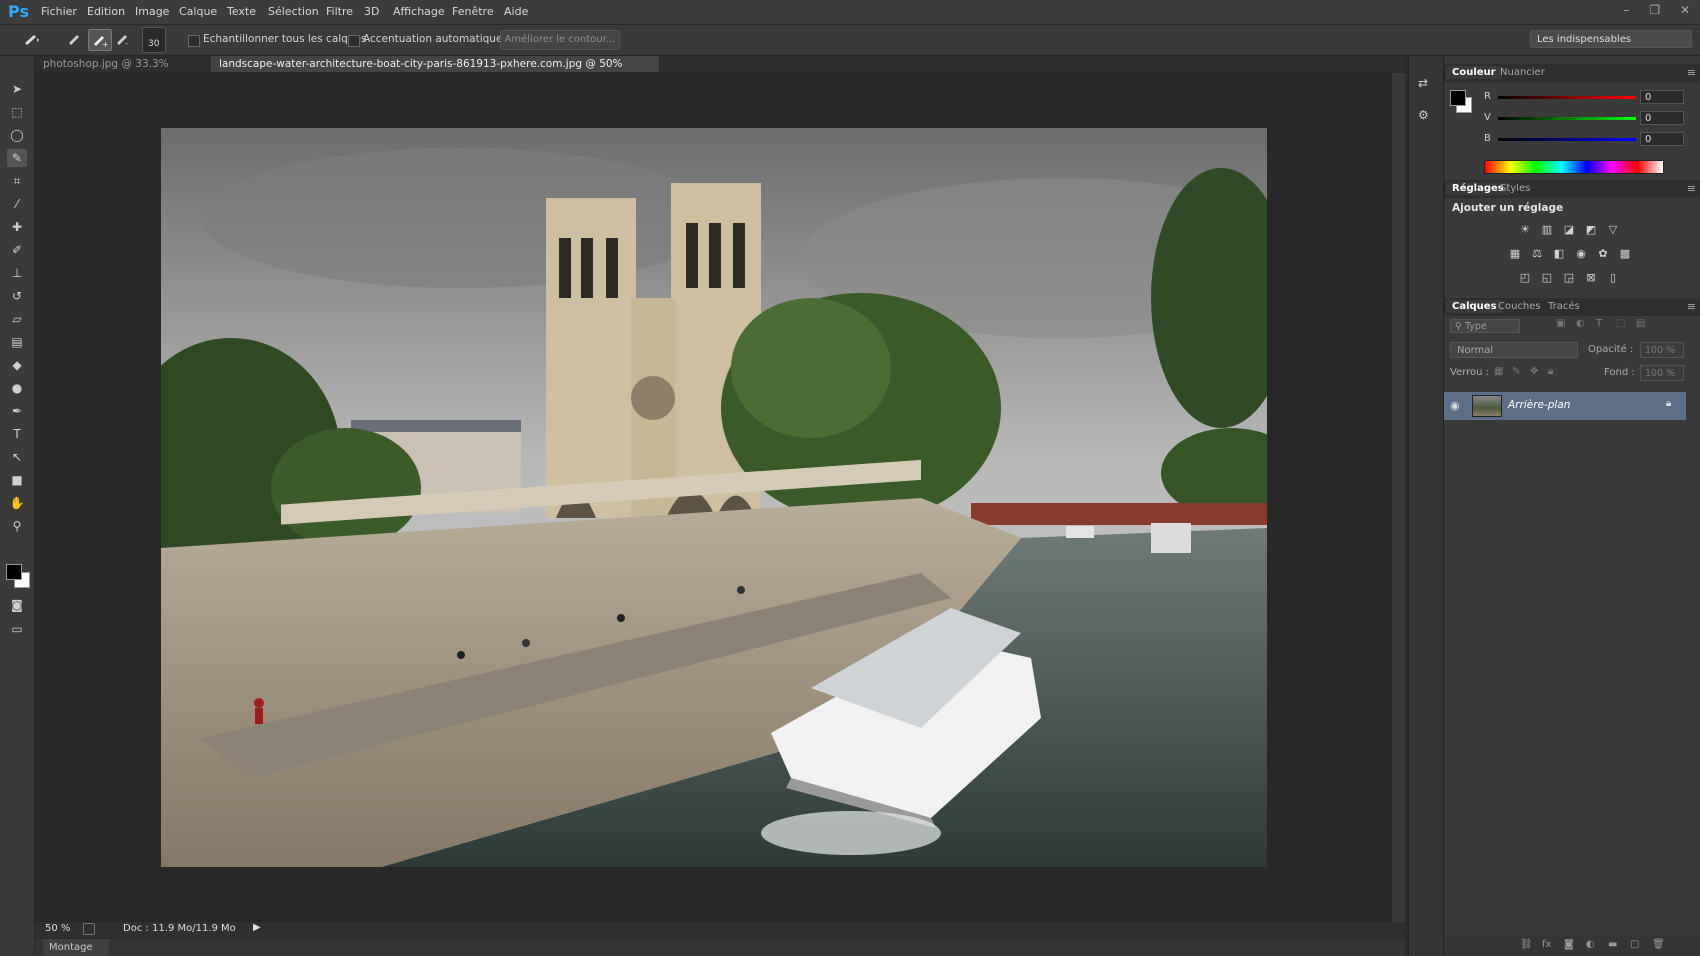 This screenshot has width=1700, height=956. What do you see at coordinates (354, 41) in the screenshot?
I see `auto-enhance-checkbox` at bounding box center [354, 41].